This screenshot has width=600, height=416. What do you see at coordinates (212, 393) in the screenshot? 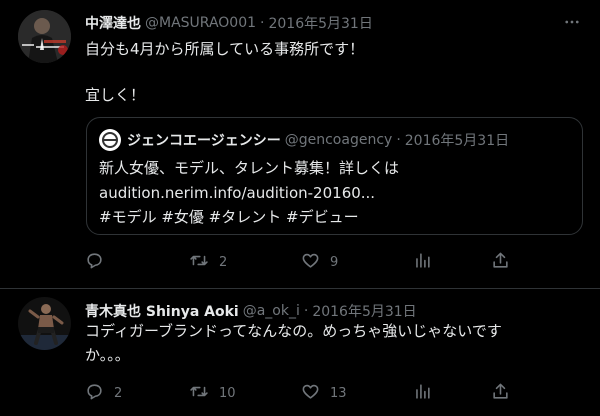
I see `retweet-button: 10` at bounding box center [212, 393].